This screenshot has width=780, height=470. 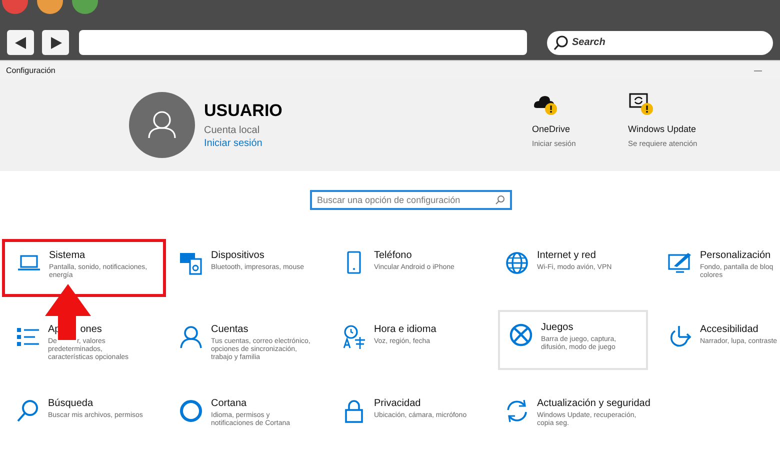 I want to click on tile-title: Actualización y seguridad, so click(x=593, y=403).